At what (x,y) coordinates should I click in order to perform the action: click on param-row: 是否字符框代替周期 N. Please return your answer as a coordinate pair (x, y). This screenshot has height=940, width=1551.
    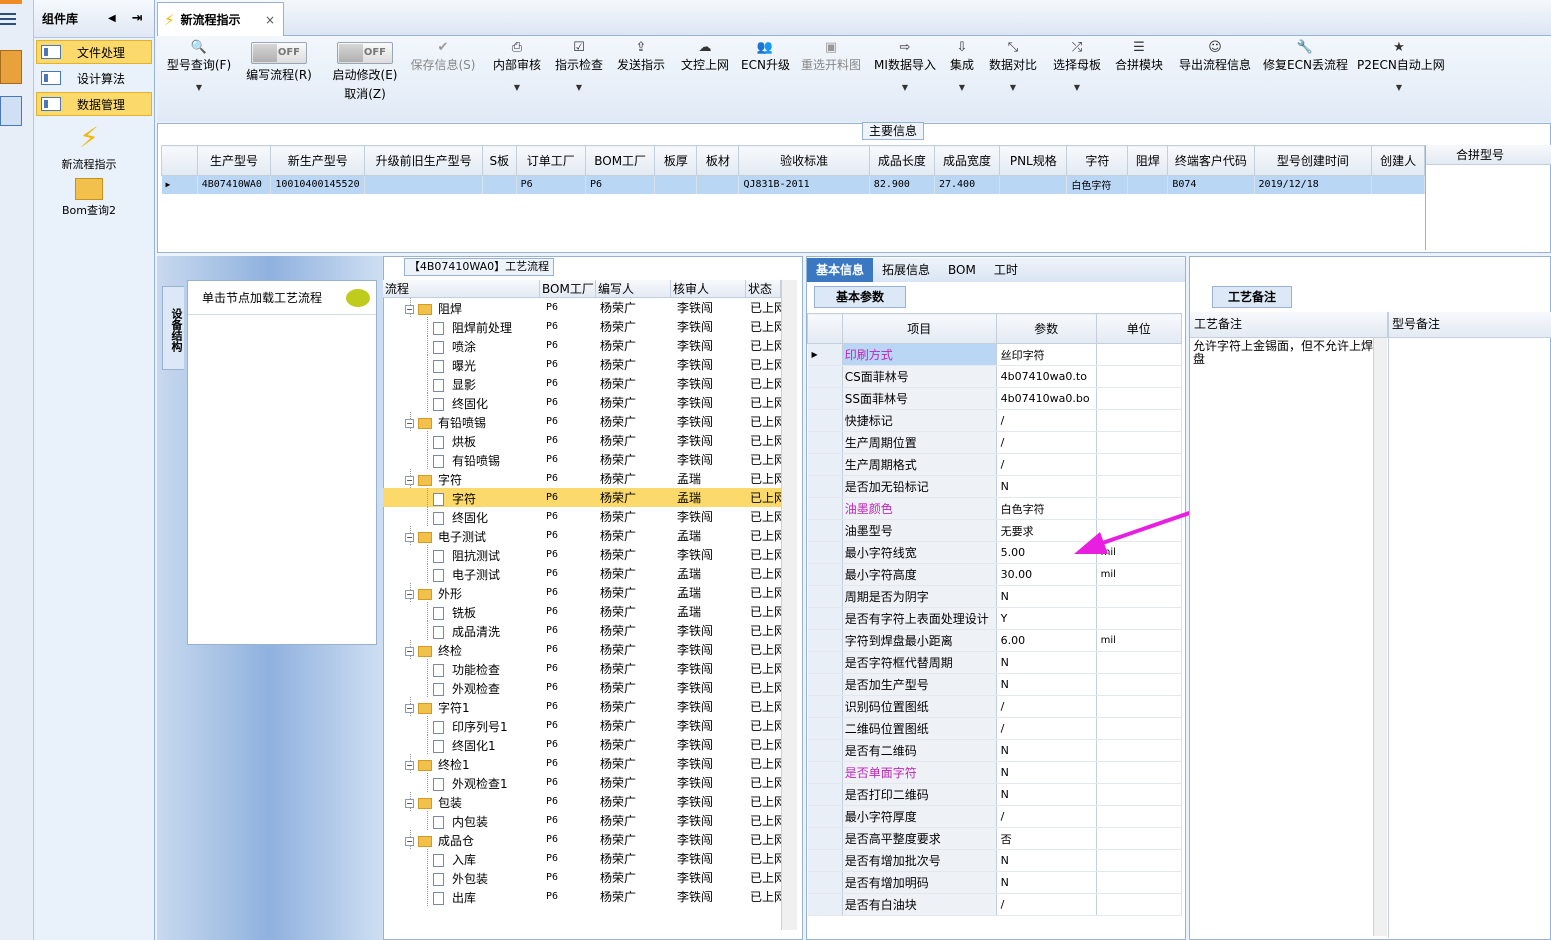
    Looking at the image, I should click on (995, 662).